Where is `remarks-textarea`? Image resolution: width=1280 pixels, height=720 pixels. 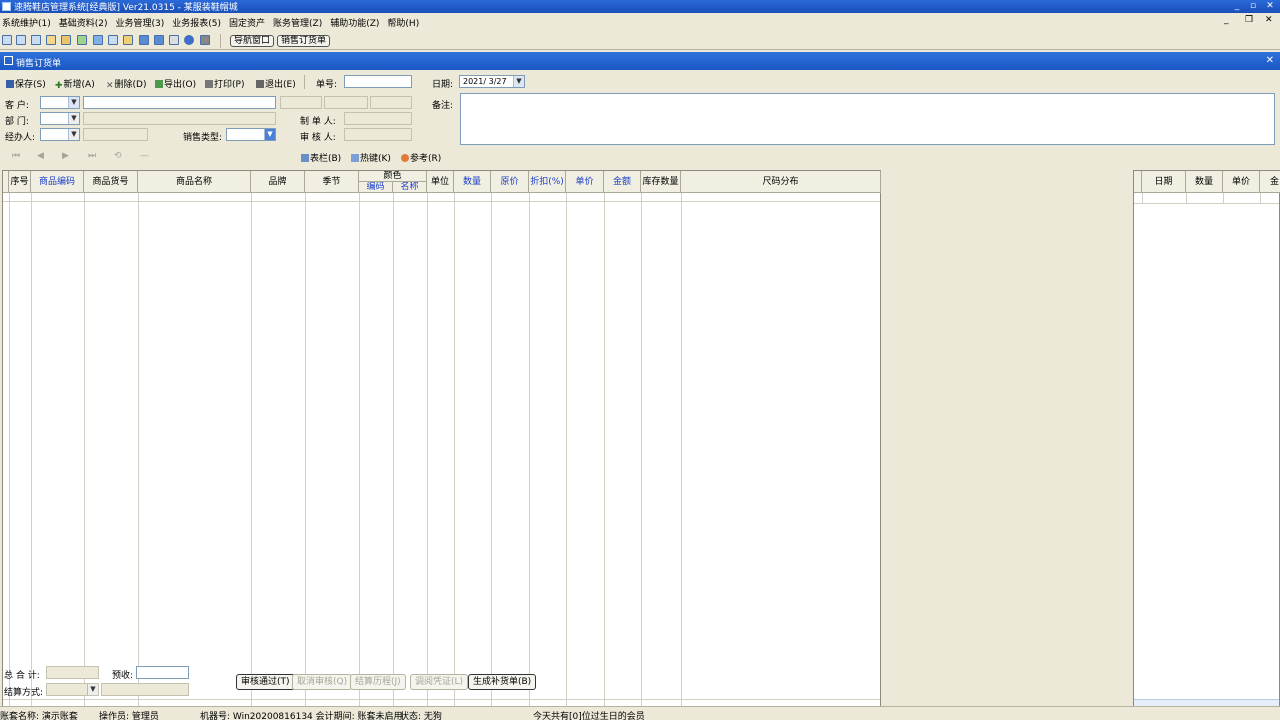 remarks-textarea is located at coordinates (867, 119).